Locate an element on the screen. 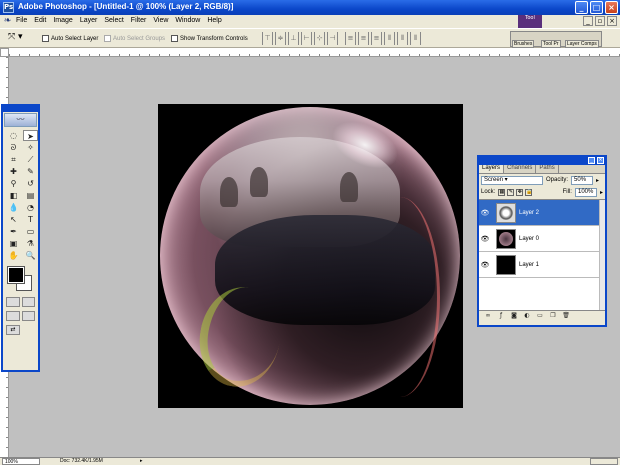 This screenshot has height=465, width=620. menu-select: Select is located at coordinates (113, 20).